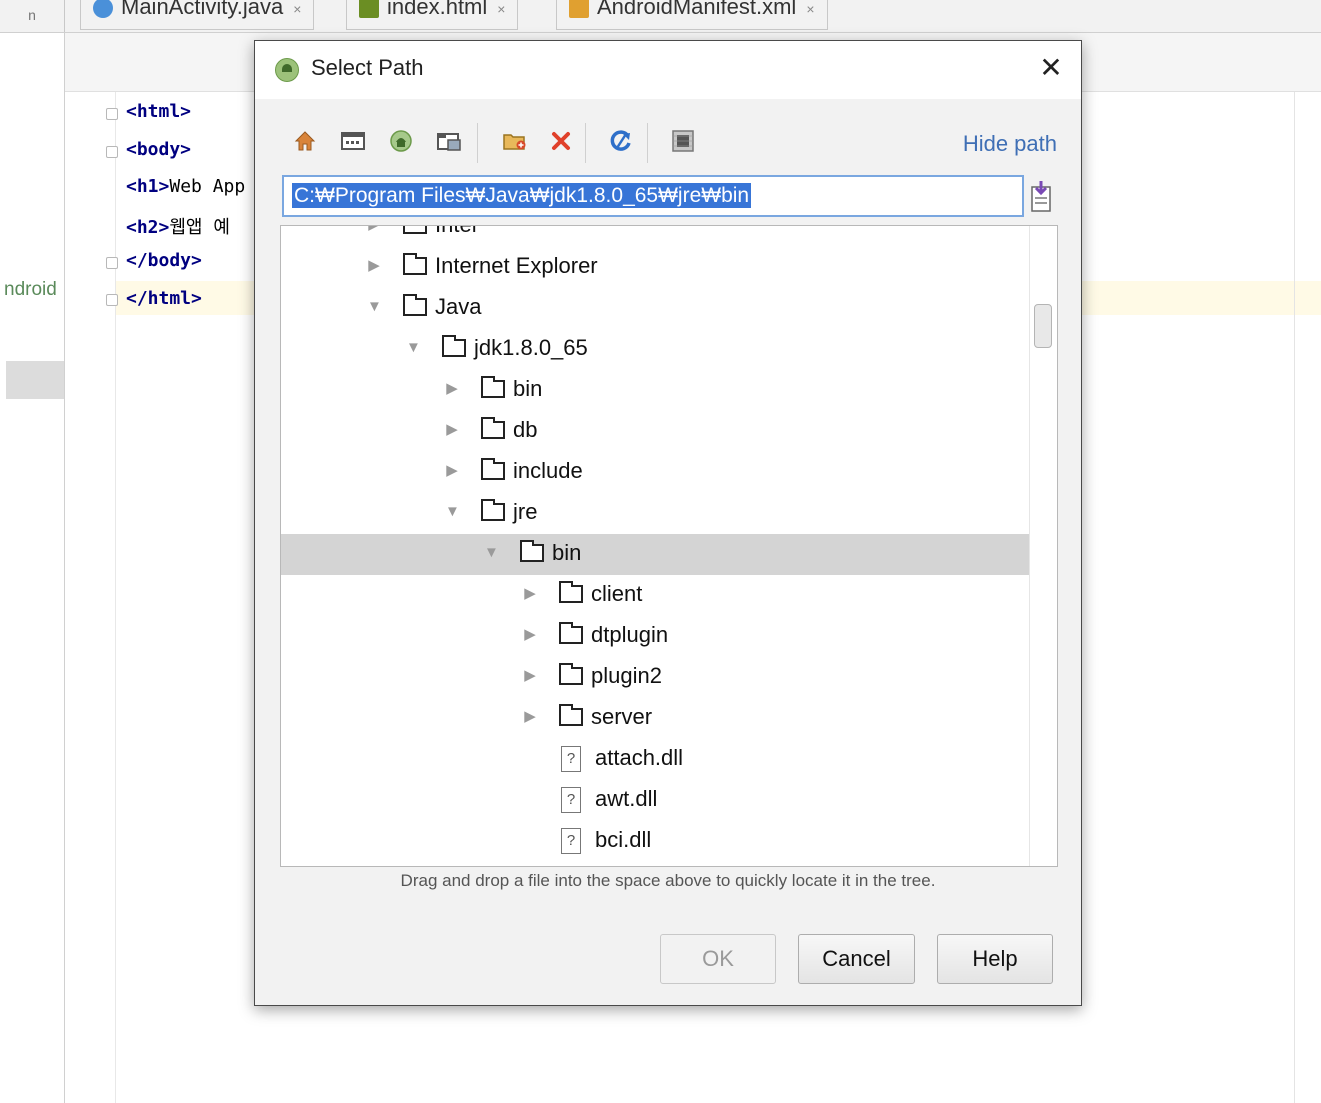 Image resolution: width=1321 pixels, height=1103 pixels. Describe the element at coordinates (401, 141) in the screenshot. I see `project-icon` at that location.